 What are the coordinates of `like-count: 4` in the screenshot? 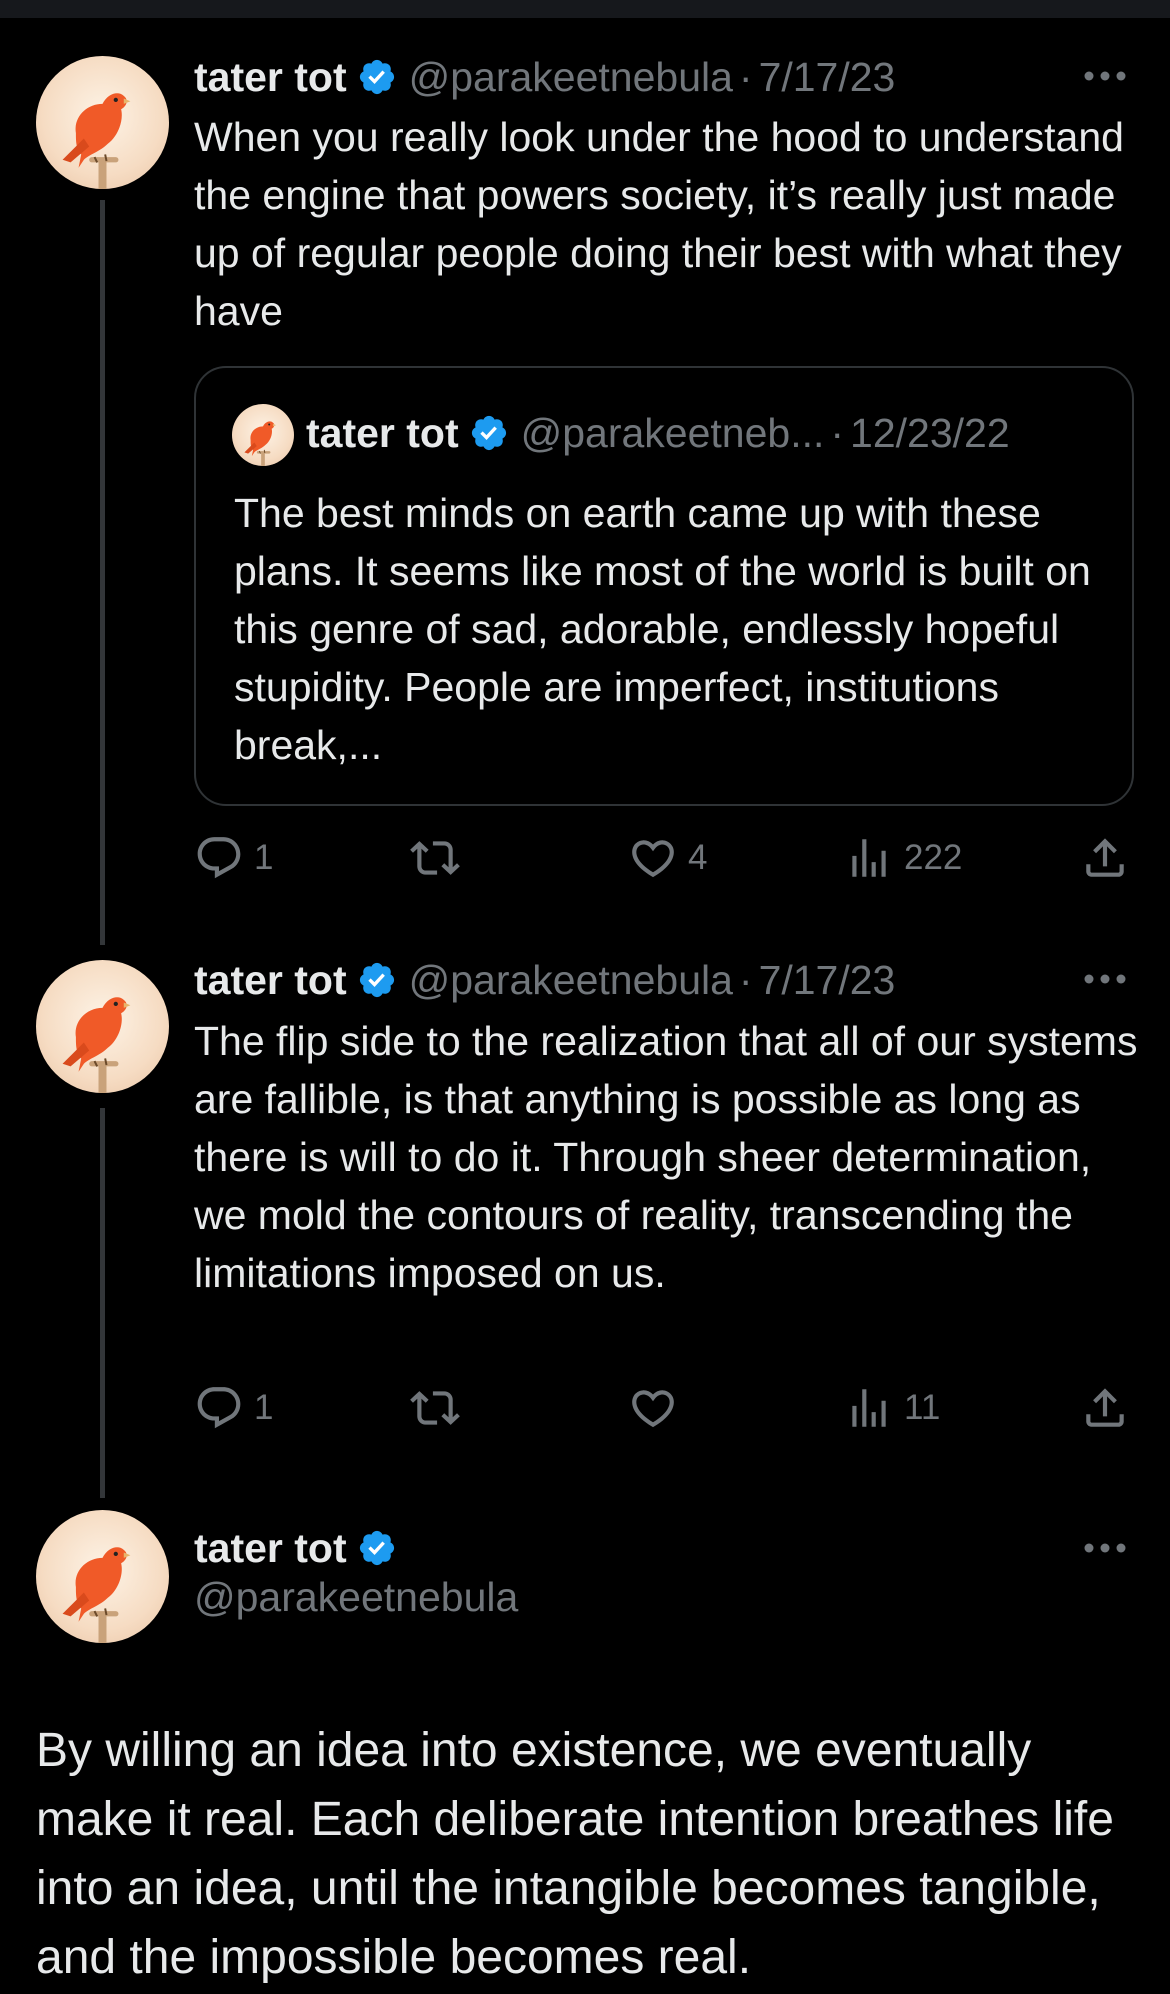 It's located at (698, 857).